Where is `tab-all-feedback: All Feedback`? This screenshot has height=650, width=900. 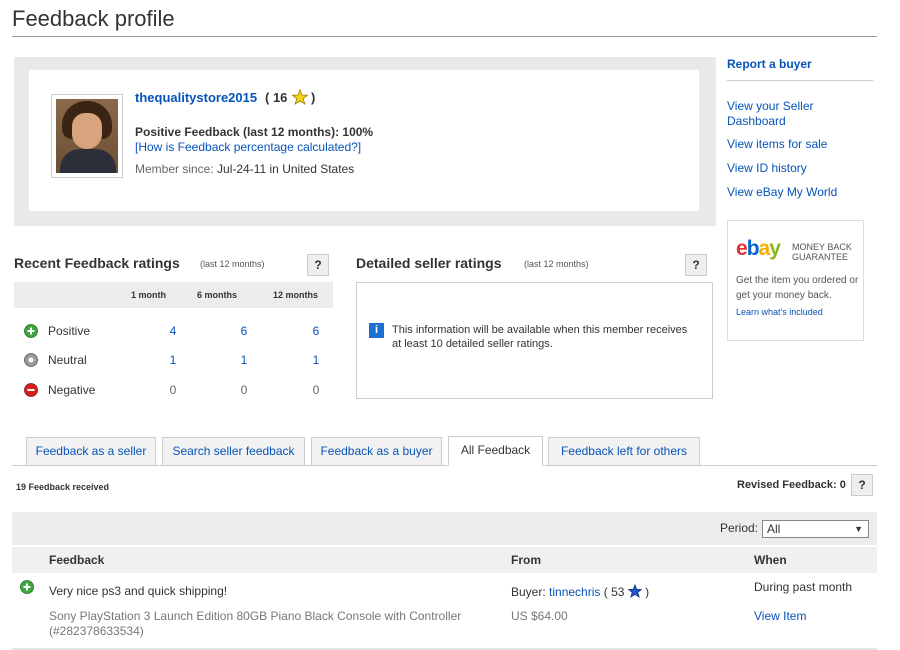 tab-all-feedback: All Feedback is located at coordinates (495, 451).